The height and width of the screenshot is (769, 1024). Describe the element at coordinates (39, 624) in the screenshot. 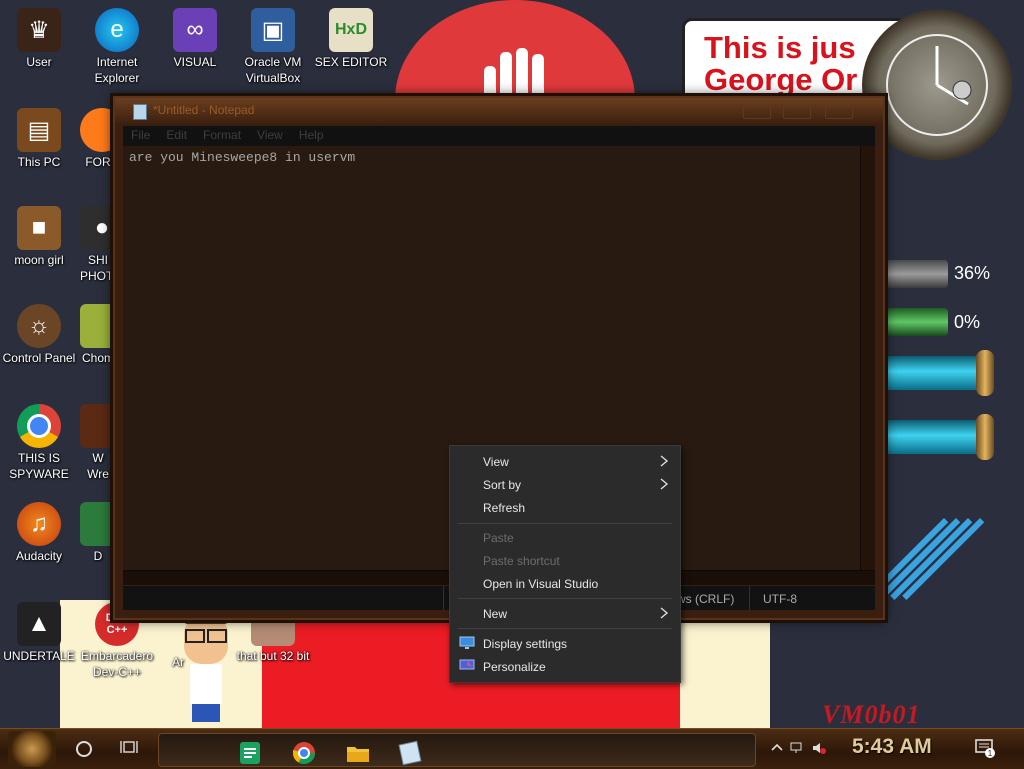

I see `unity-icon: ▲` at that location.